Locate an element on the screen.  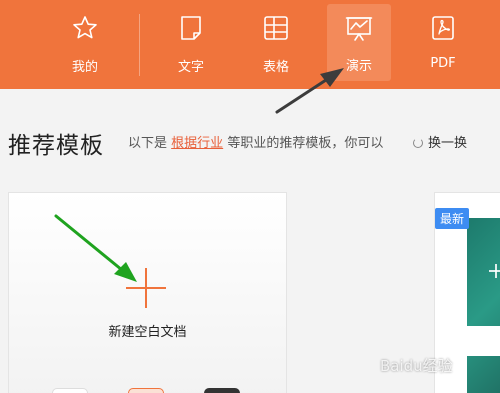
thumbnail-cross-vertical is located at coordinates (496, 271).